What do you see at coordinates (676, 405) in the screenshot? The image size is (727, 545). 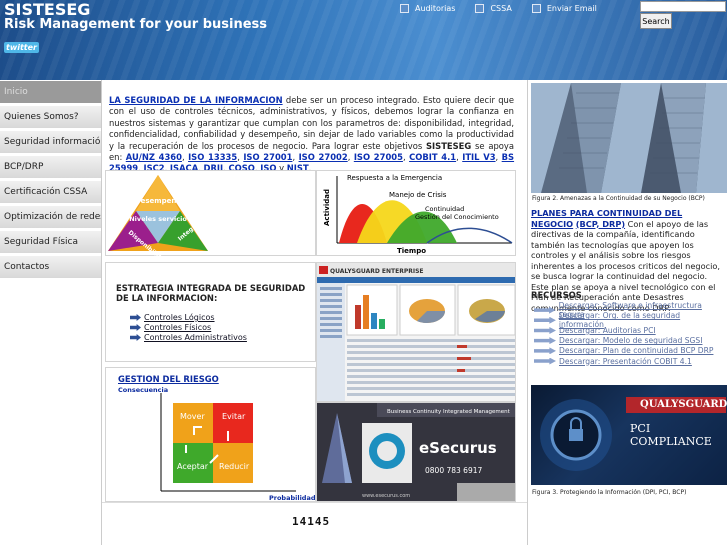 I see `pci-qualysguard-logo: QUALYSGUARD` at bounding box center [676, 405].